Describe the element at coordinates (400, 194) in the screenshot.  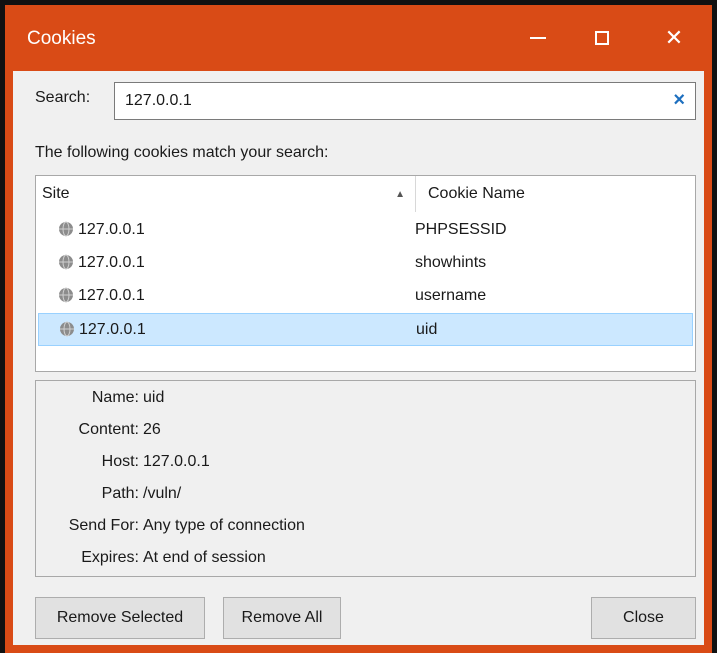
I see `sort-ascending-icon: ▲` at that location.